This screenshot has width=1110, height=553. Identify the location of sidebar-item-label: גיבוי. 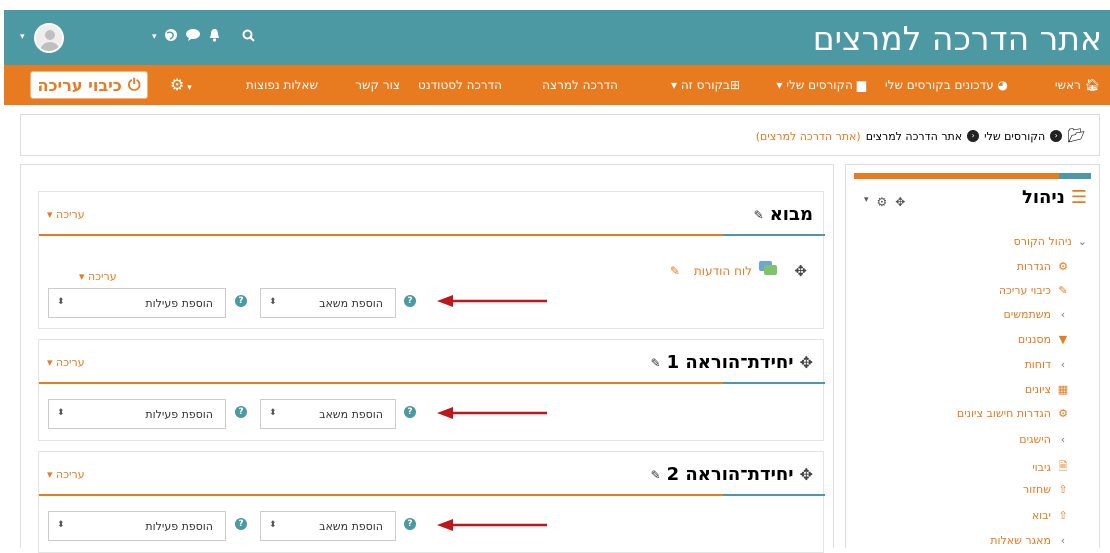
(1041, 467).